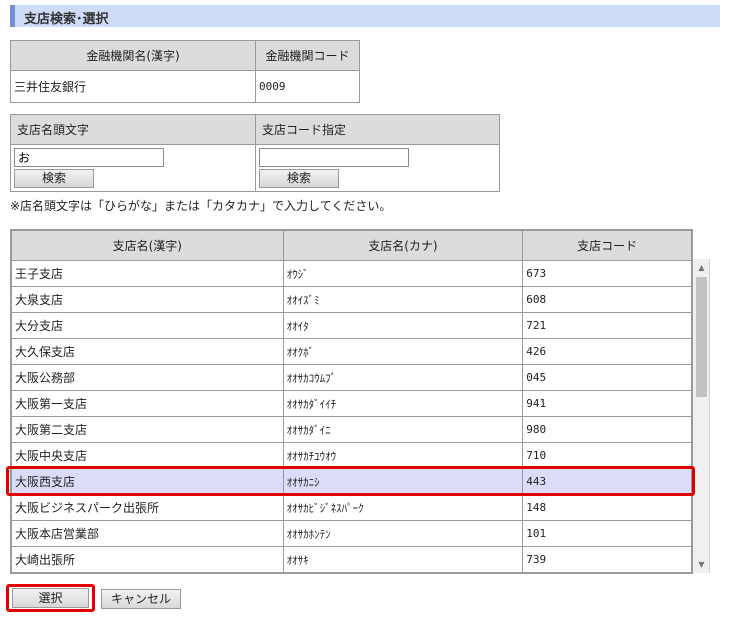 The height and width of the screenshot is (628, 729). Describe the element at coordinates (147, 273) in the screenshot. I see `branch-name-cell: 王子支店` at that location.